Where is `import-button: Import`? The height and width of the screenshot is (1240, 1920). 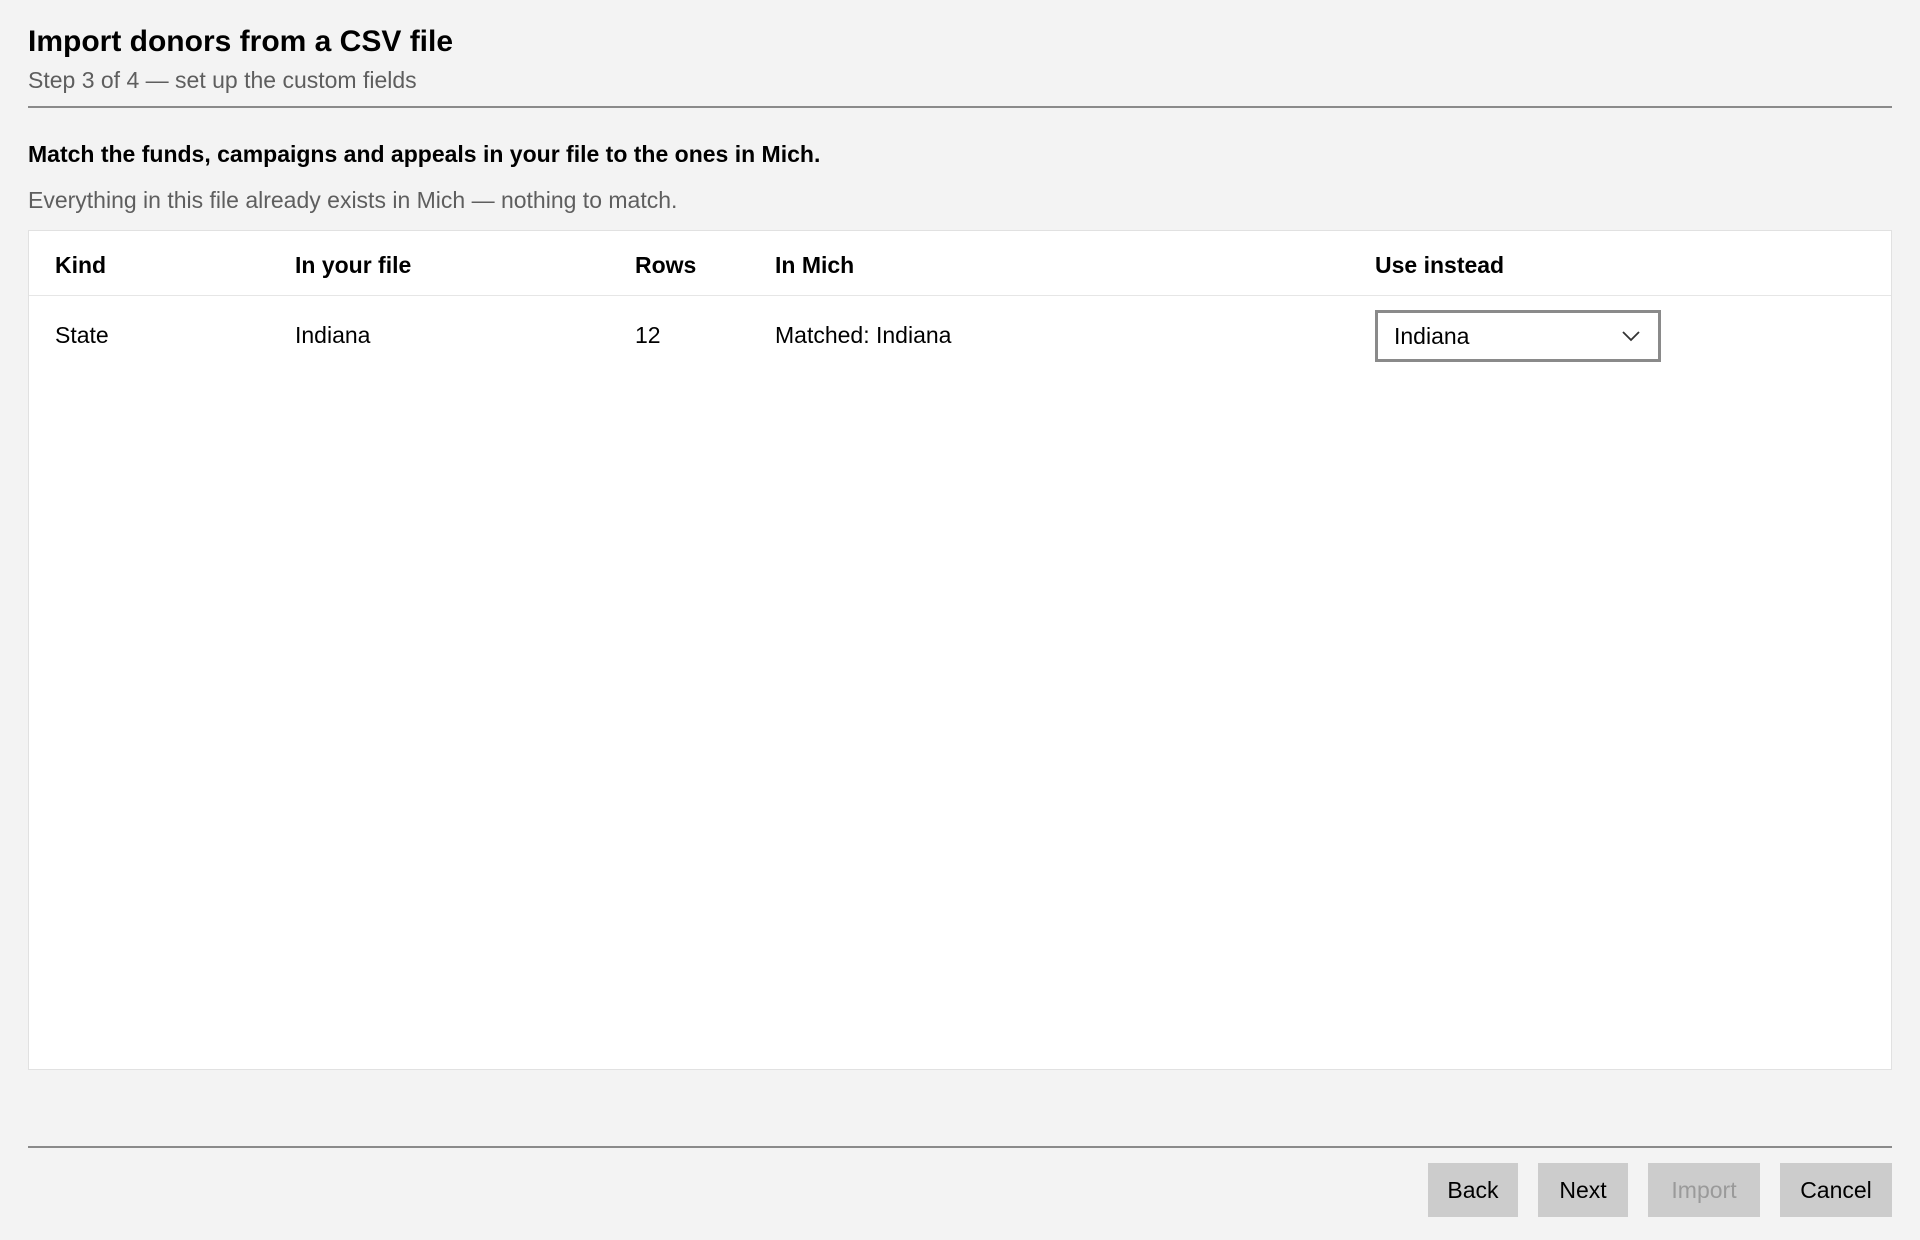
import-button: Import is located at coordinates (1704, 1190).